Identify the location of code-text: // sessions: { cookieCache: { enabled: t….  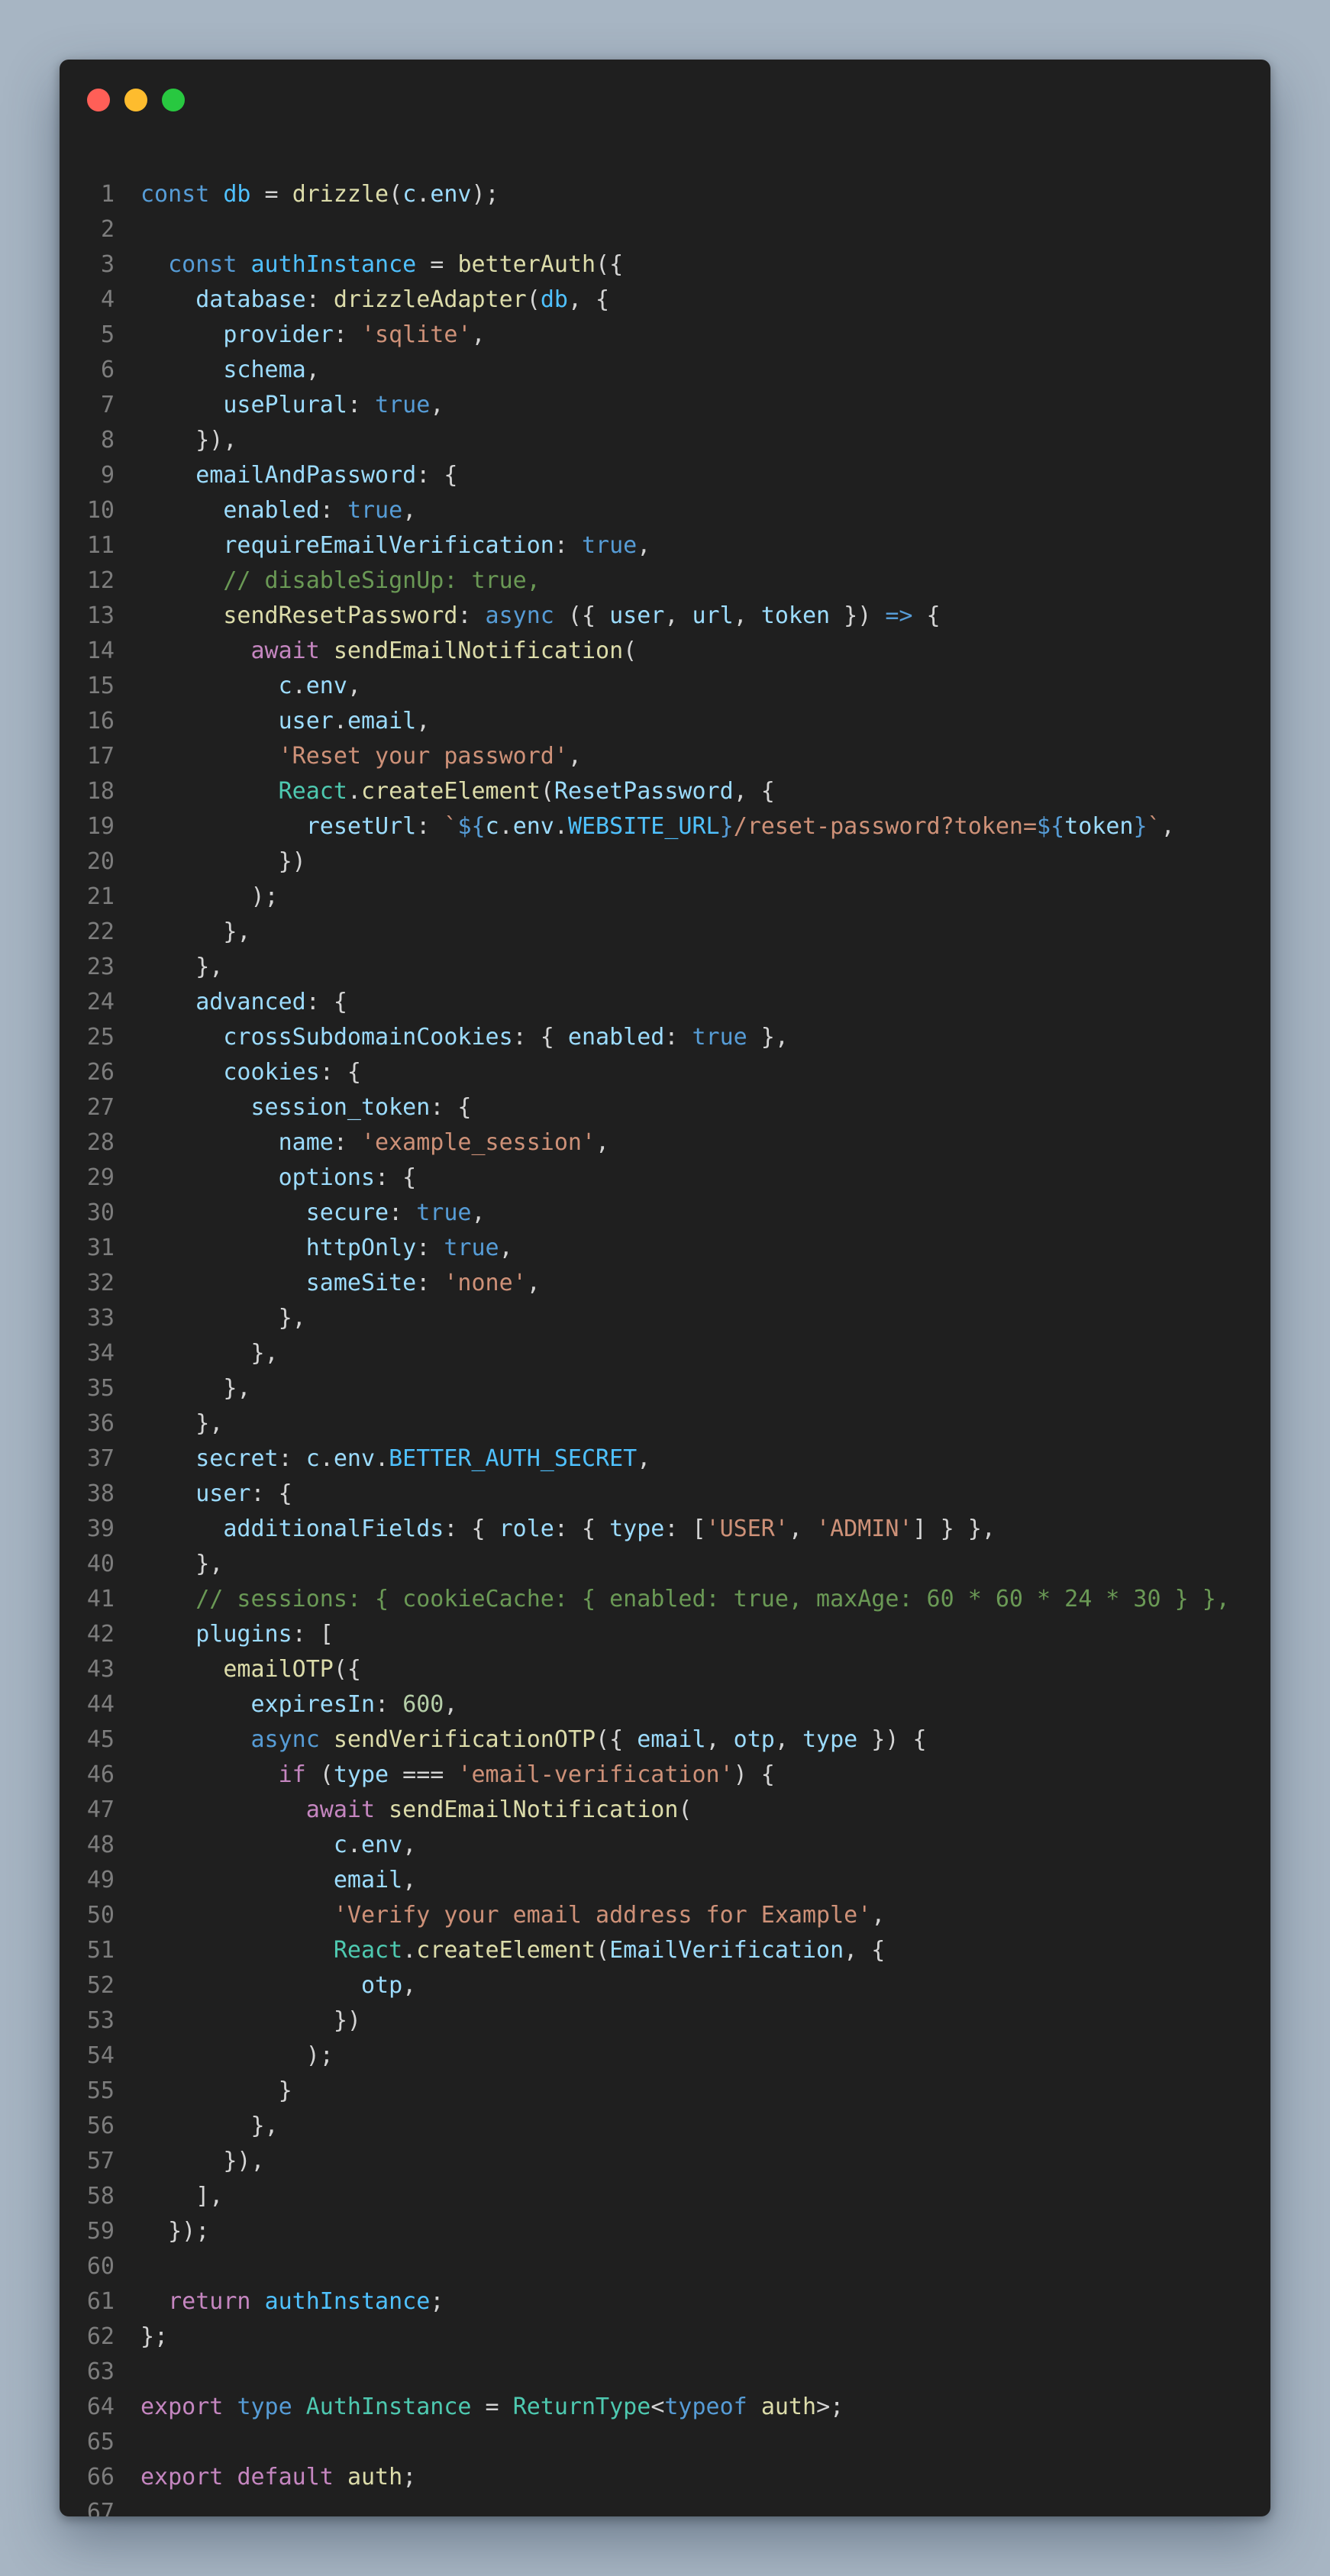
(685, 1599).